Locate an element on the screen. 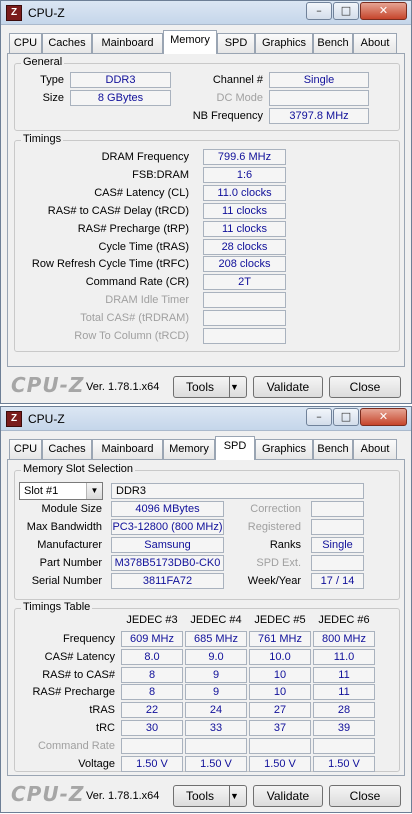 The width and height of the screenshot is (412, 814). timing-label: DRAM Frequency is located at coordinates (145, 157).